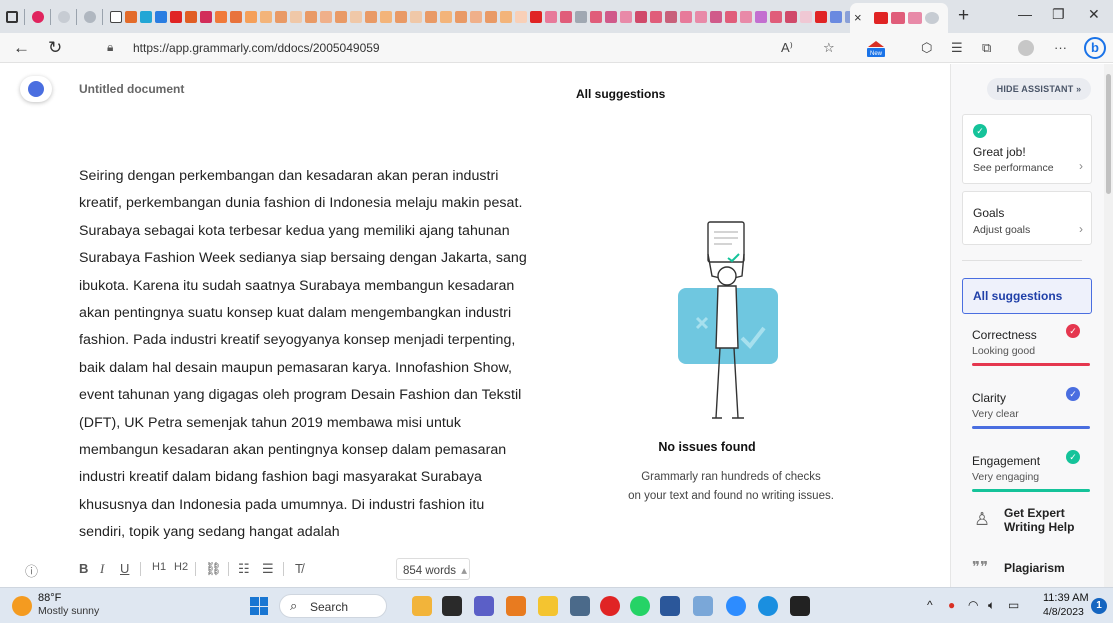  I want to click on page-info-icon: 🔒︎, so click(110, 47).